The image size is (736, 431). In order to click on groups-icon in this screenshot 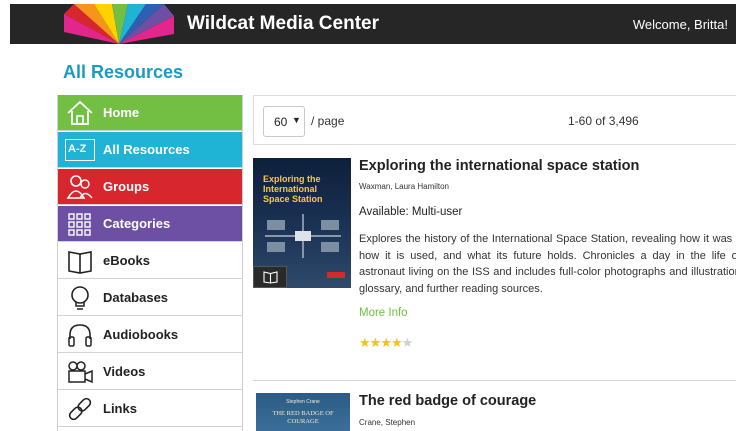, I will do `click(79, 187)`.